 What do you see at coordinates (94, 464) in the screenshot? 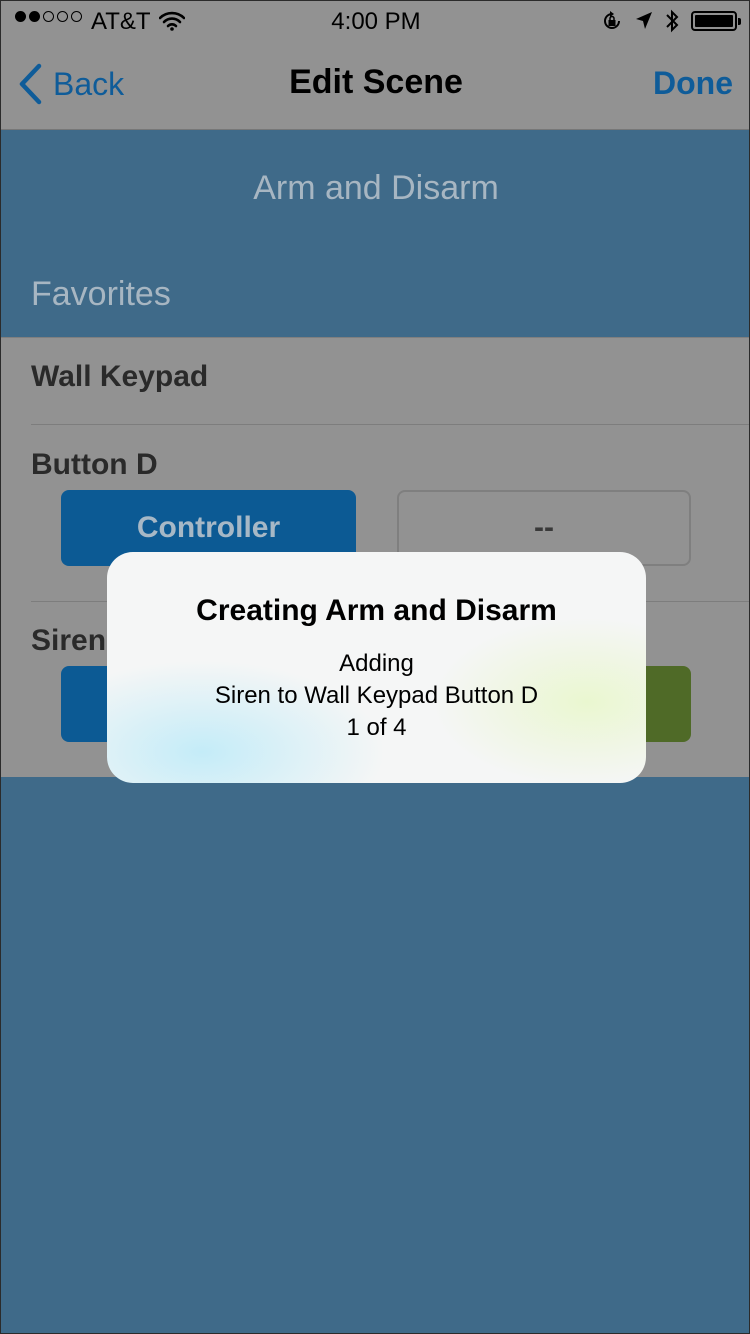
I see `row-title-button-d: Button D` at bounding box center [94, 464].